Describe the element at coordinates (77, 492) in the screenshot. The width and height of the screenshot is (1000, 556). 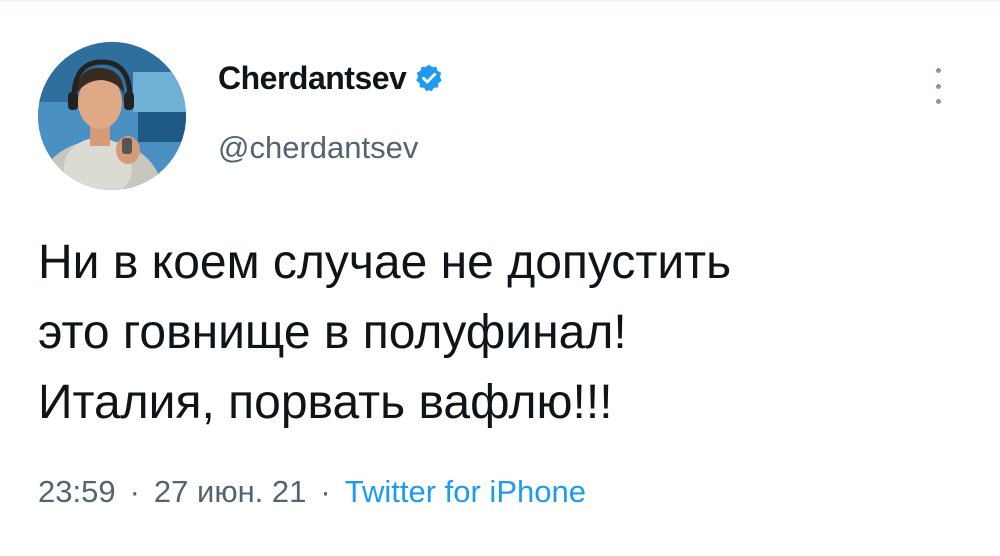
I see `tweet-time: 23:59` at that location.